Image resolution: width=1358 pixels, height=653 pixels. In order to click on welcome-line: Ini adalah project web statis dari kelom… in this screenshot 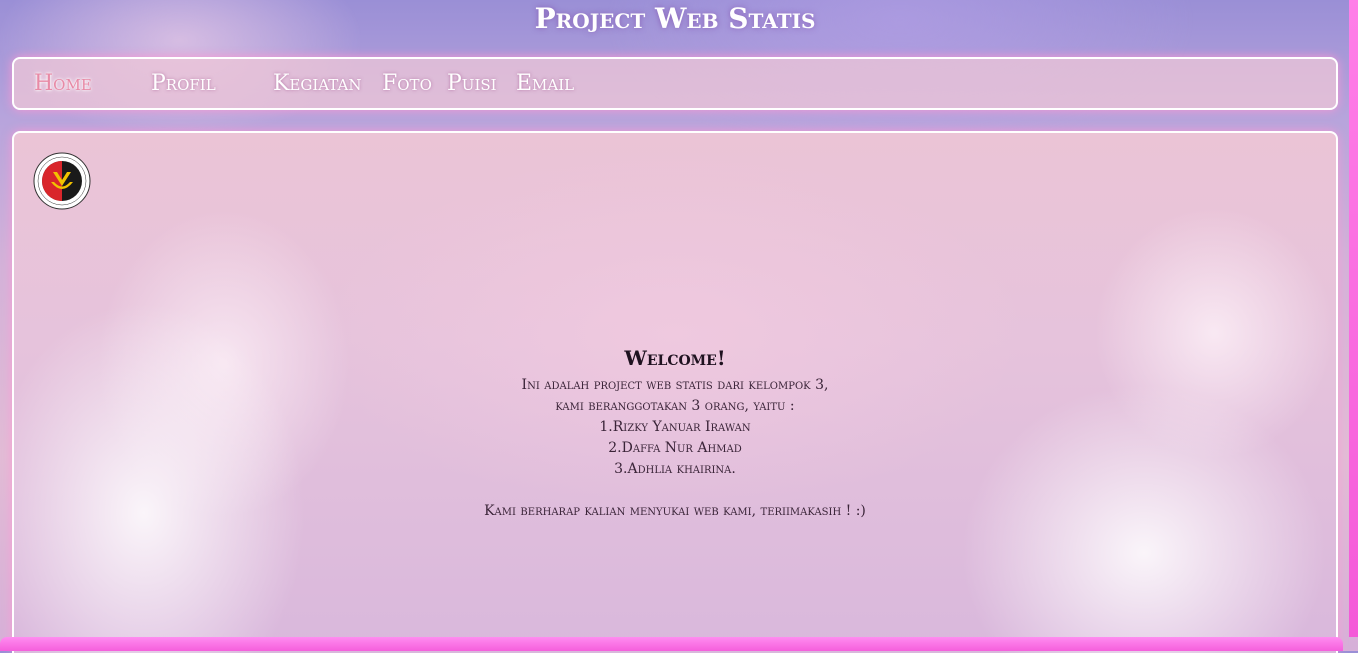, I will do `click(675, 385)`.